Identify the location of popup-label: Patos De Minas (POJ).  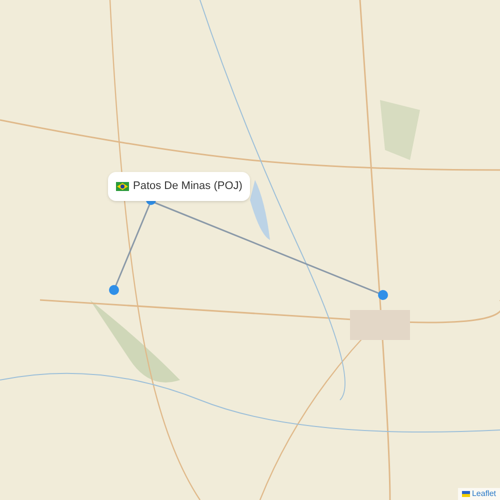
(187, 186).